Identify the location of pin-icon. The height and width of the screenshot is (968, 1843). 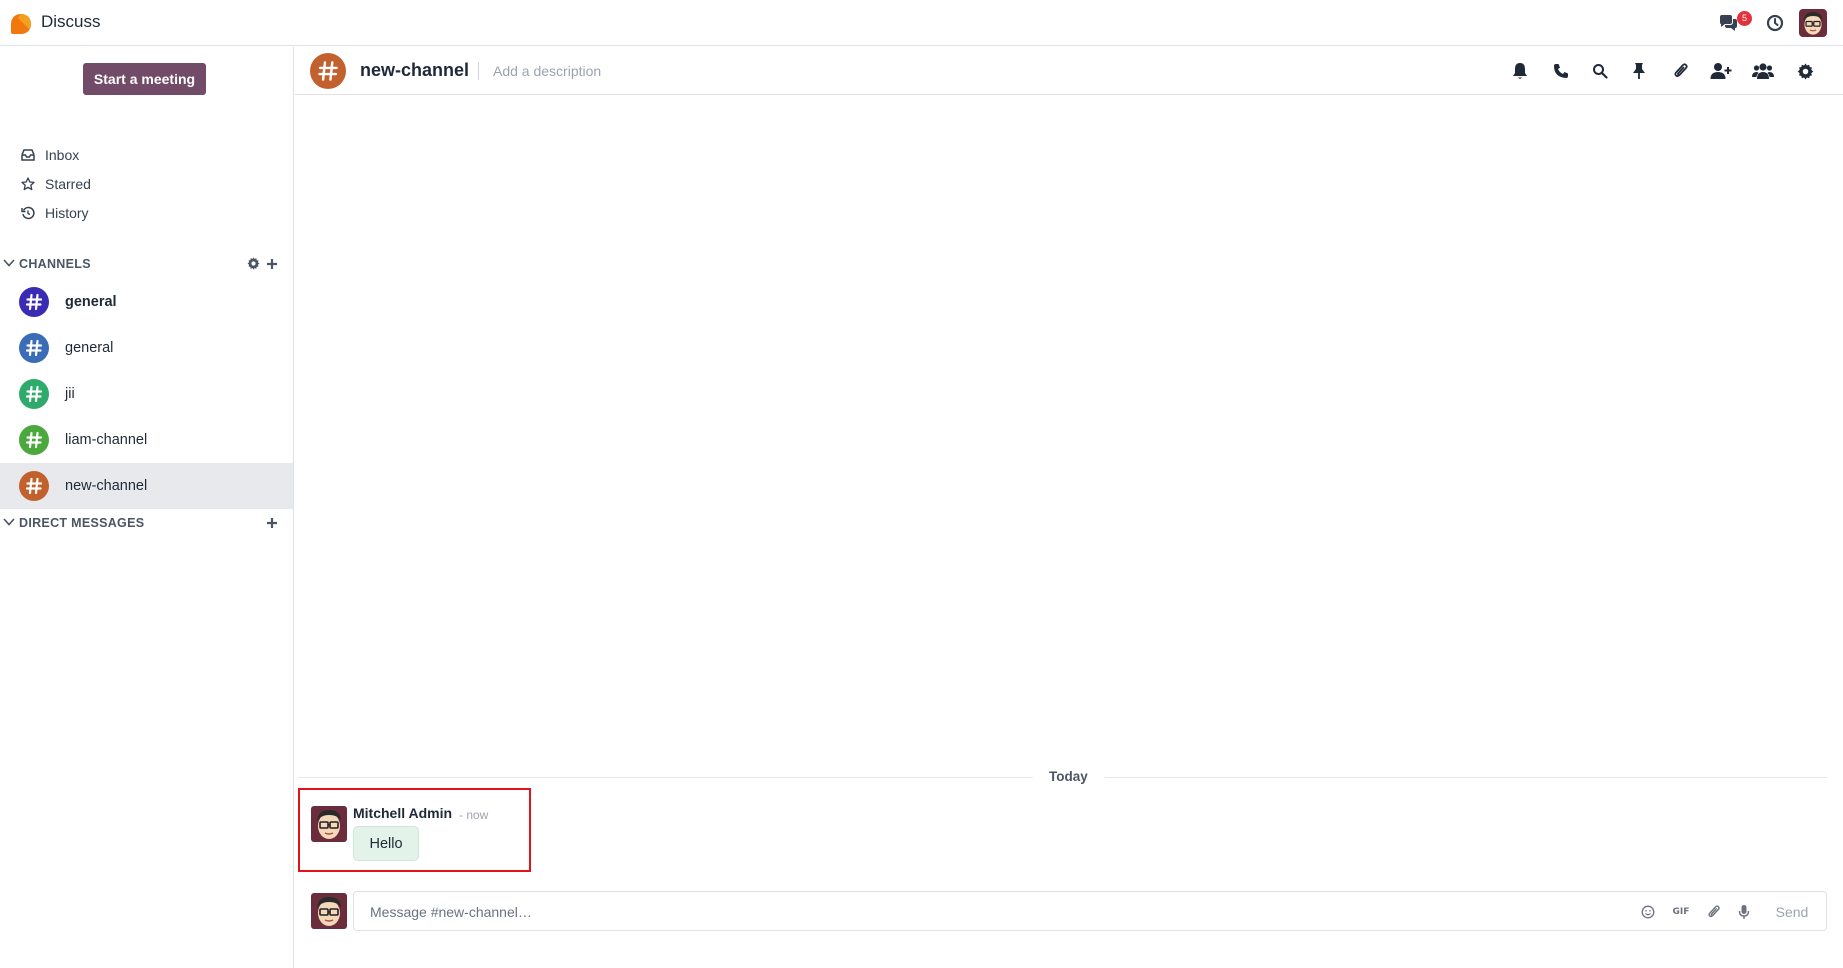
(1639, 71).